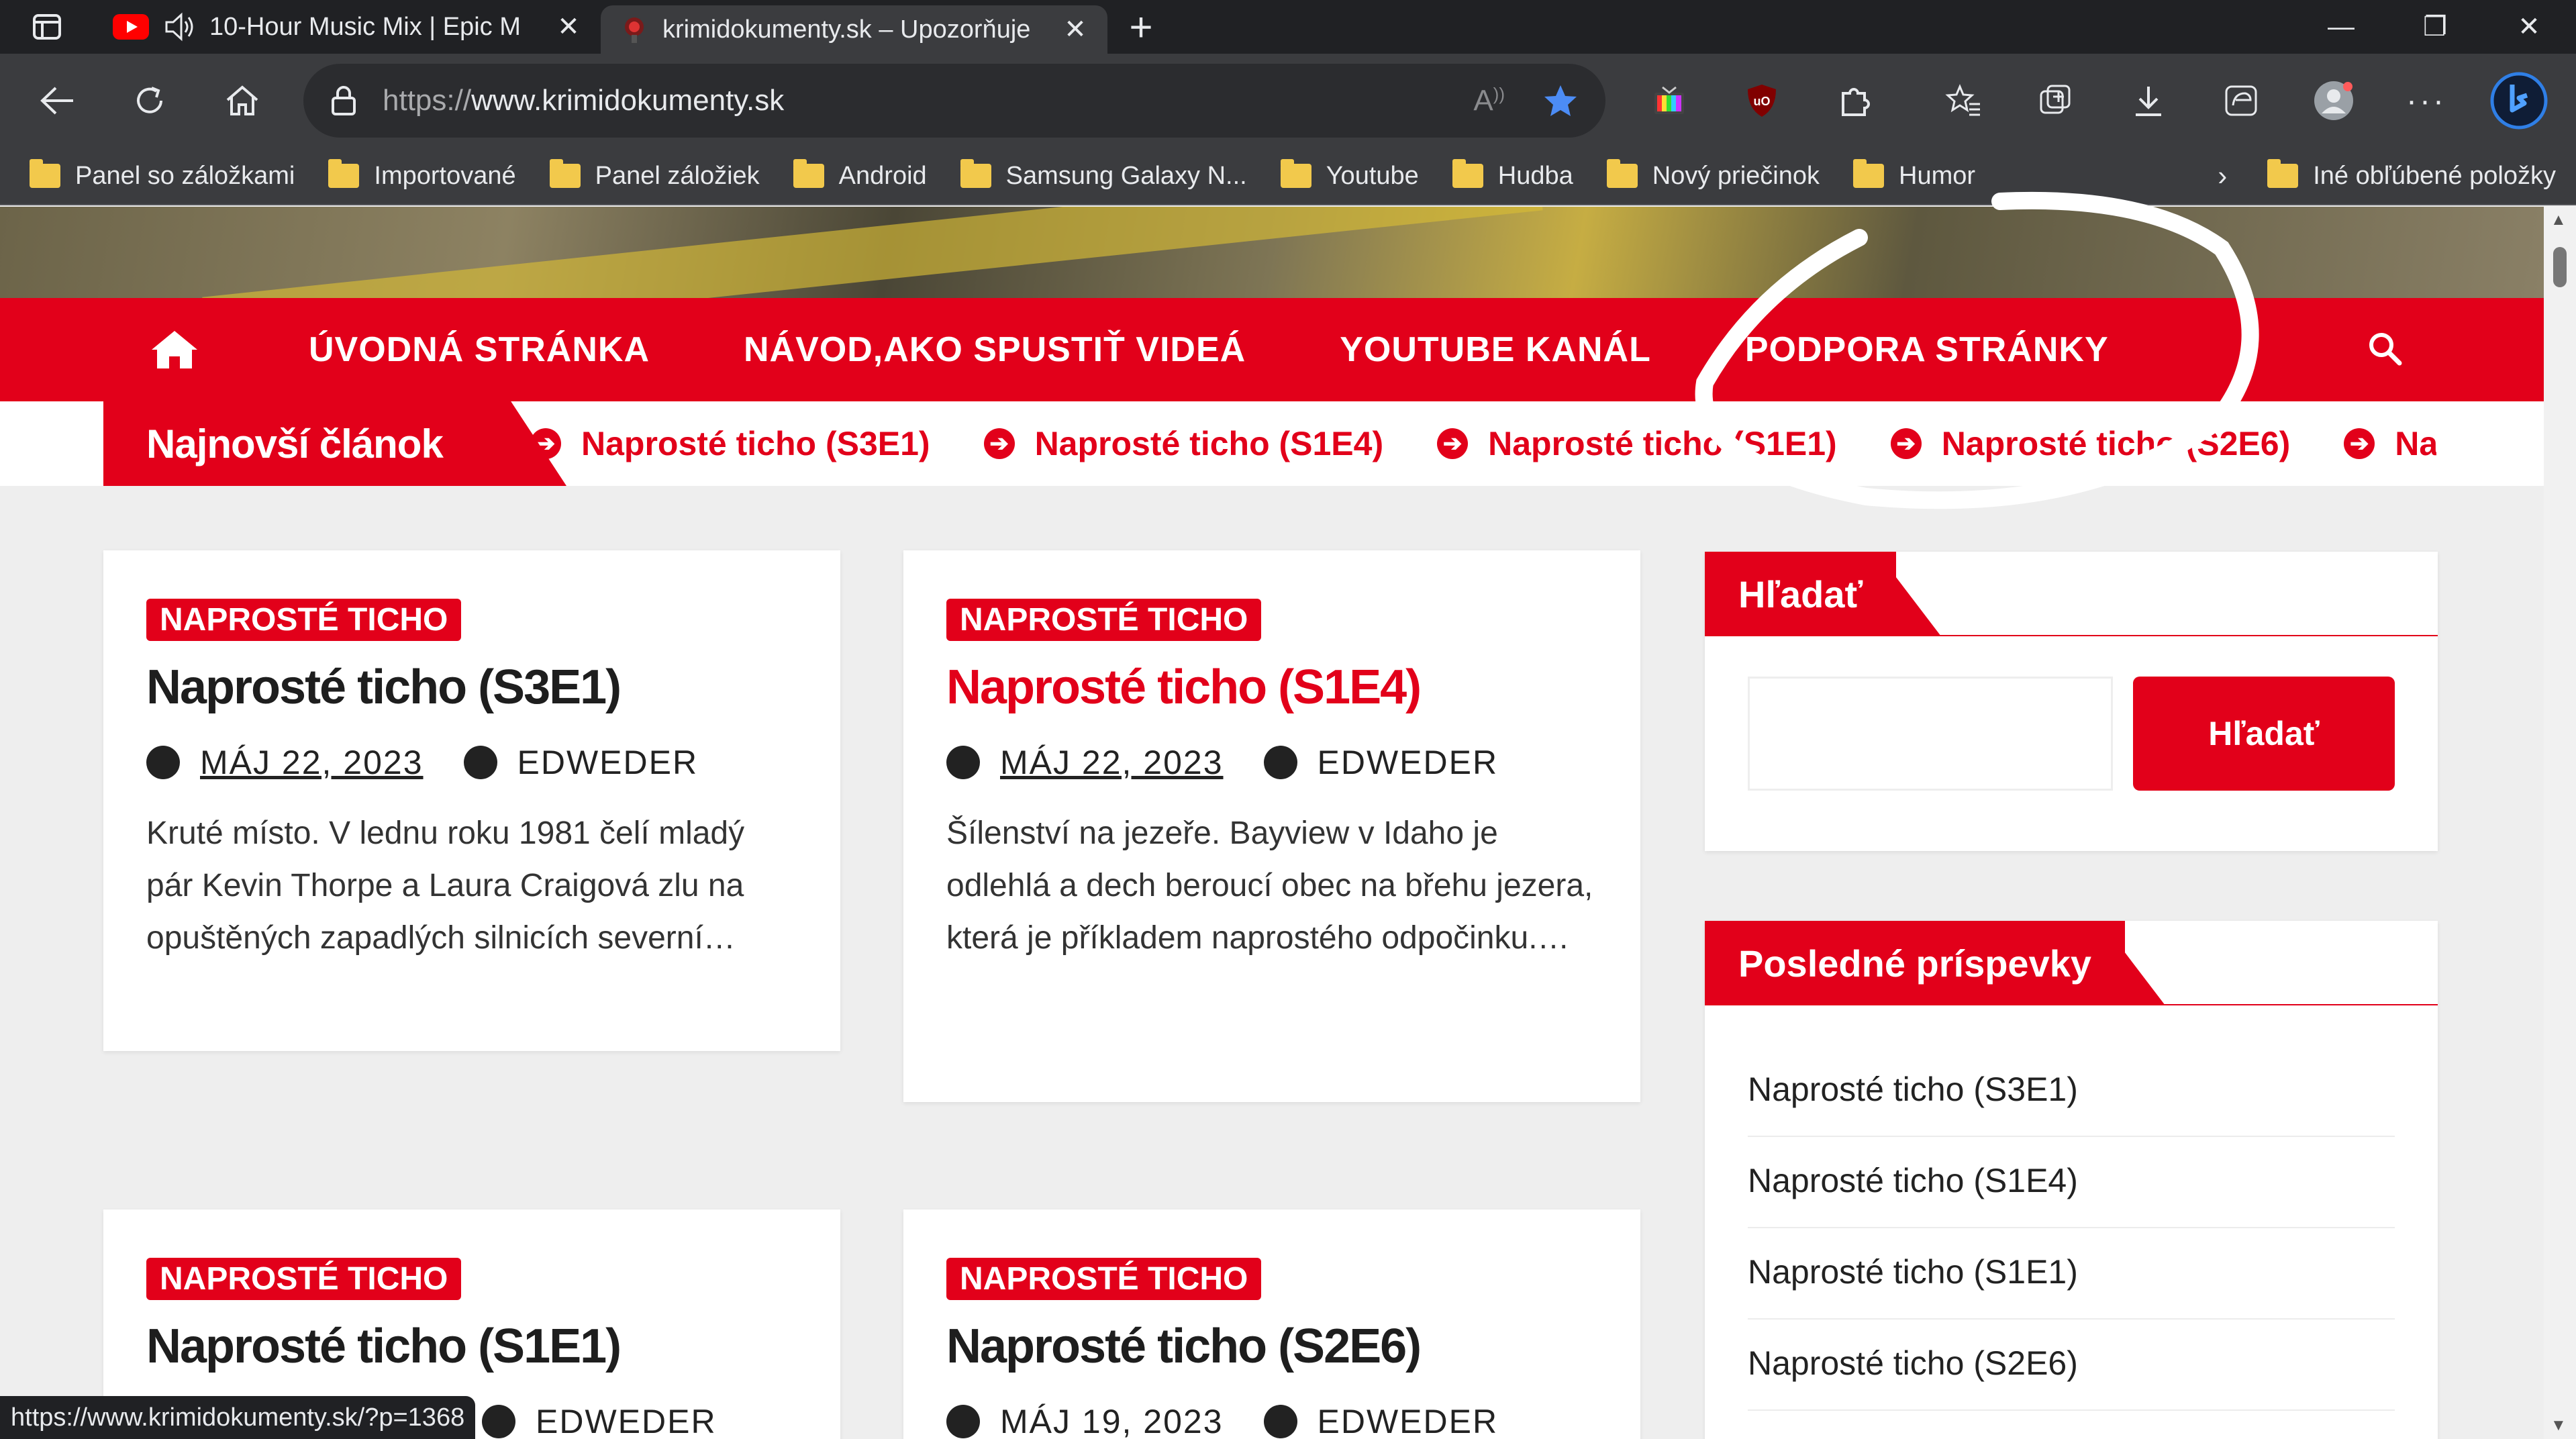  Describe the element at coordinates (2341, 27) in the screenshot. I see `minimize-icon: —` at that location.